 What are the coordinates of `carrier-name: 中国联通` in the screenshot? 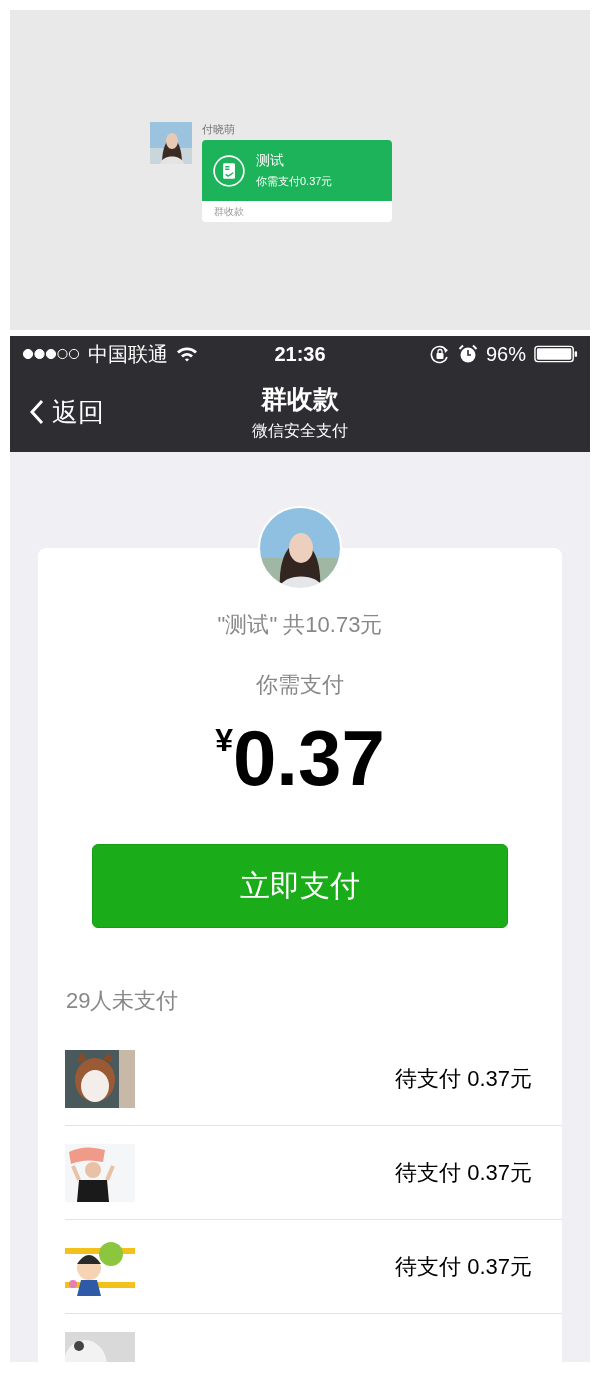 It's located at (128, 354).